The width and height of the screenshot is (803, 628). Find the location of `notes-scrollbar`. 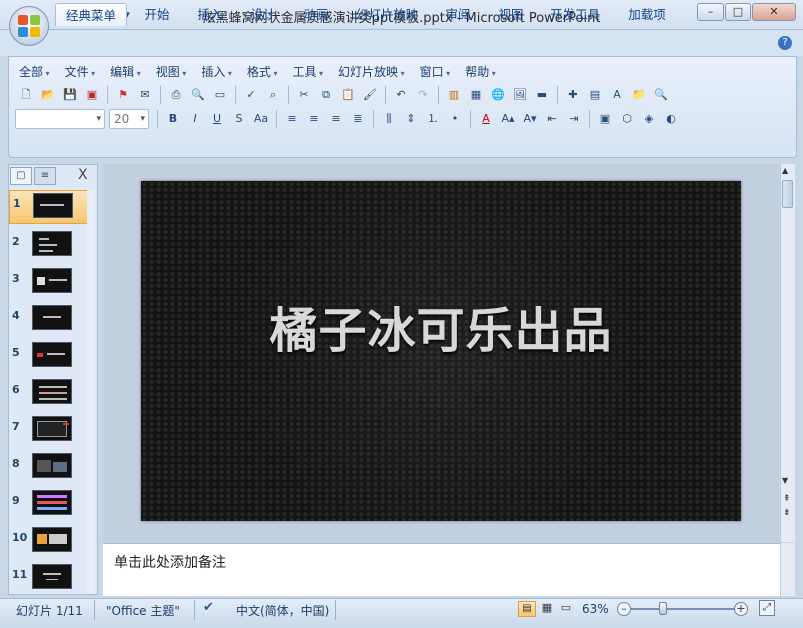

notes-scrollbar is located at coordinates (787, 569).